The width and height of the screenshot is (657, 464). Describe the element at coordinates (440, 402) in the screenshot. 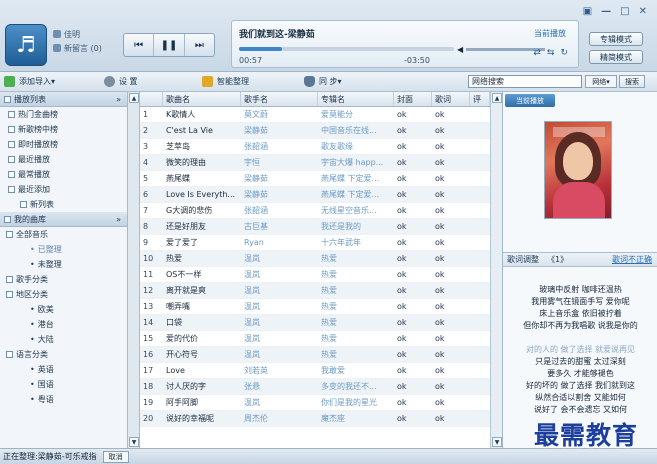

I see `lyric-status: ok` at that location.